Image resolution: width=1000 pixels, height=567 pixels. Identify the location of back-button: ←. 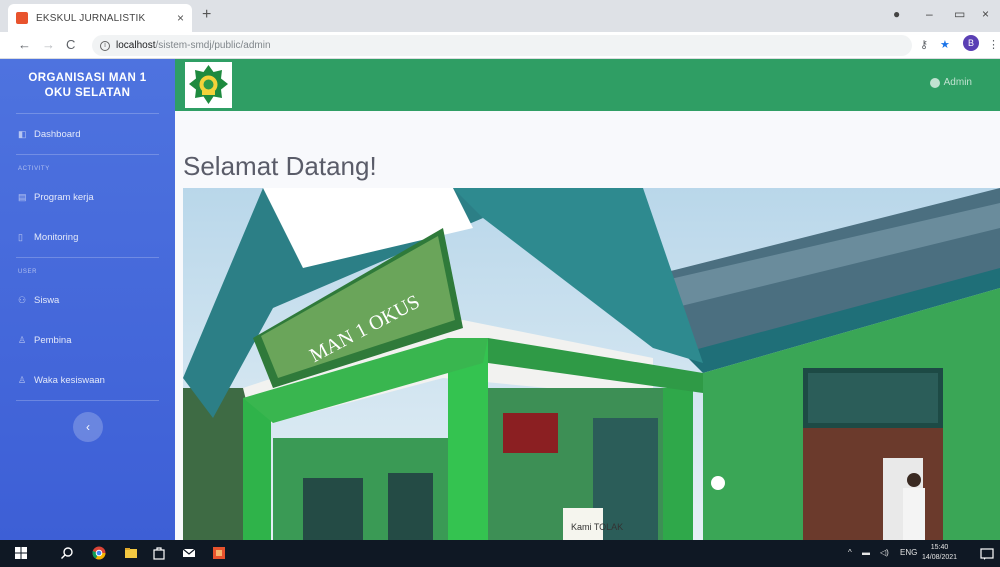
(24, 44).